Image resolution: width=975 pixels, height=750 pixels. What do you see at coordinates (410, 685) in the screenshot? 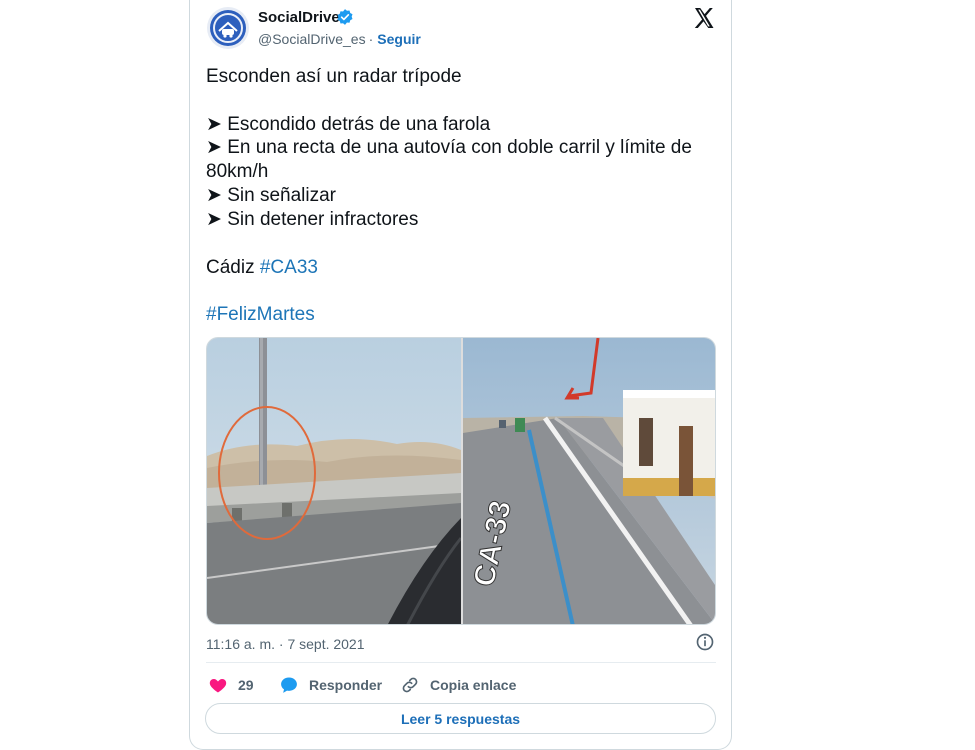
I see `link-icon` at bounding box center [410, 685].